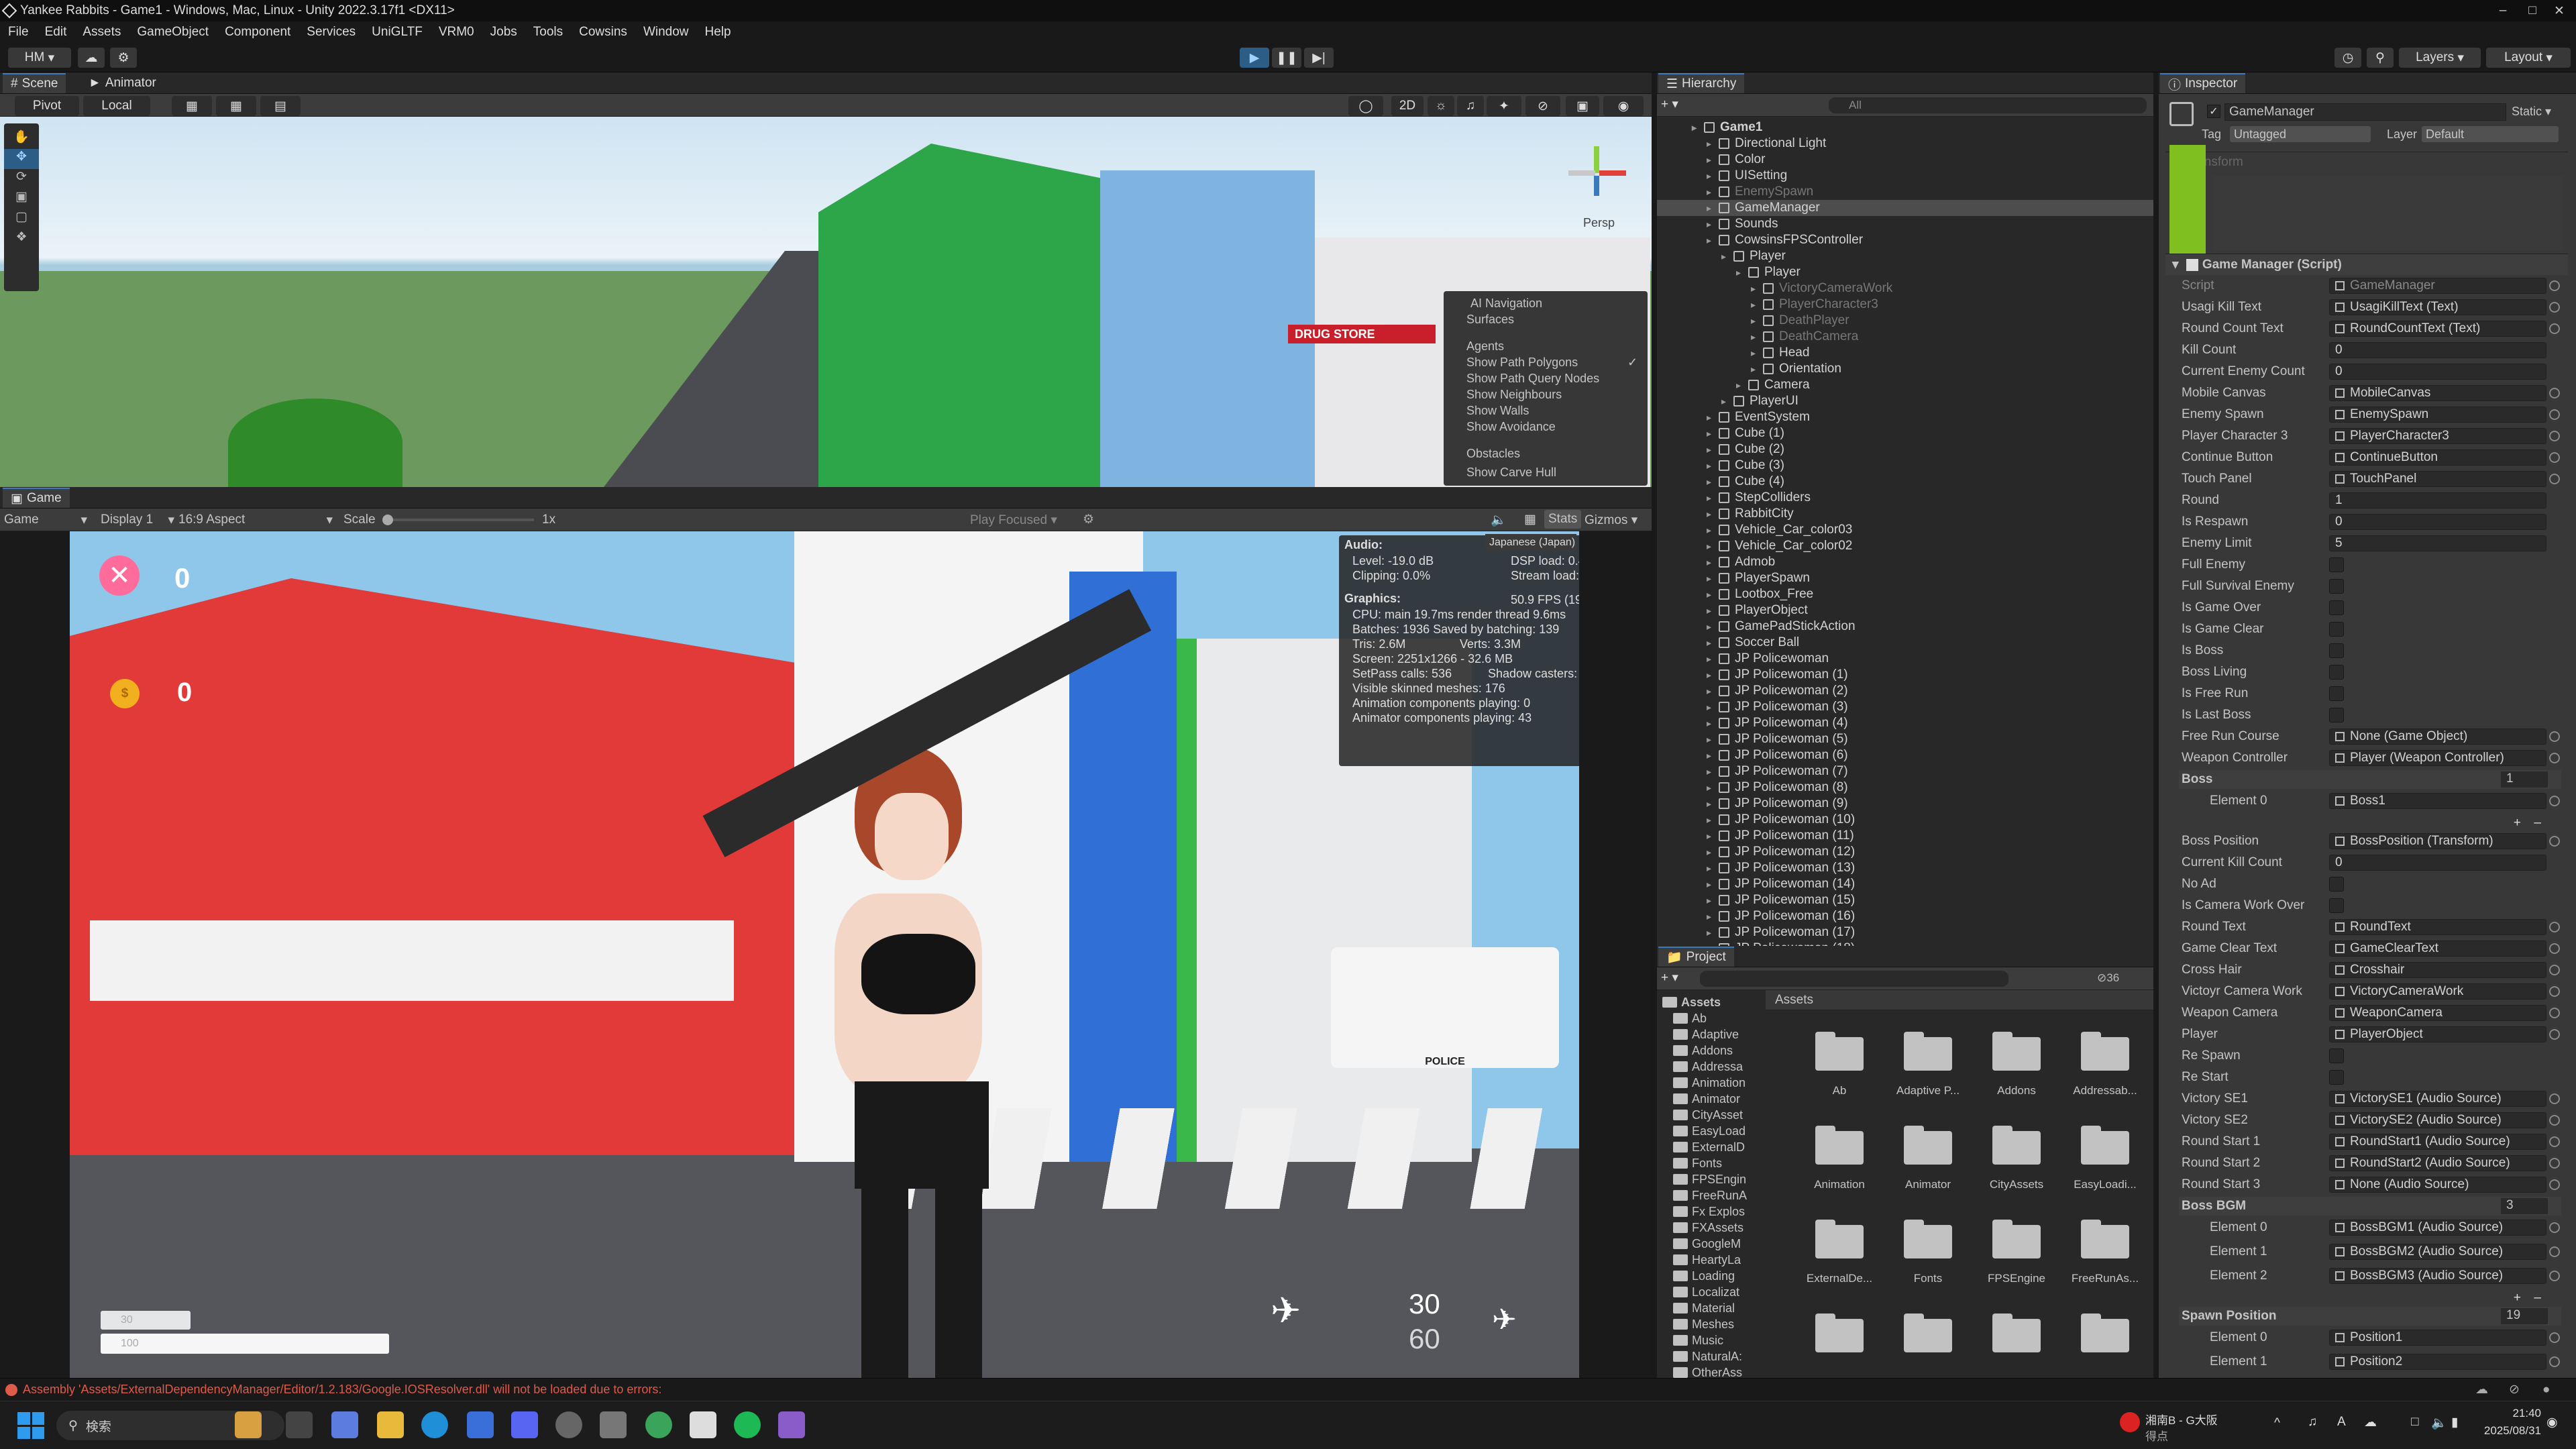 This screenshot has height=1449, width=2576. I want to click on language-dropdown: Japanese (Japan) (ja-JP), so click(1530, 542).